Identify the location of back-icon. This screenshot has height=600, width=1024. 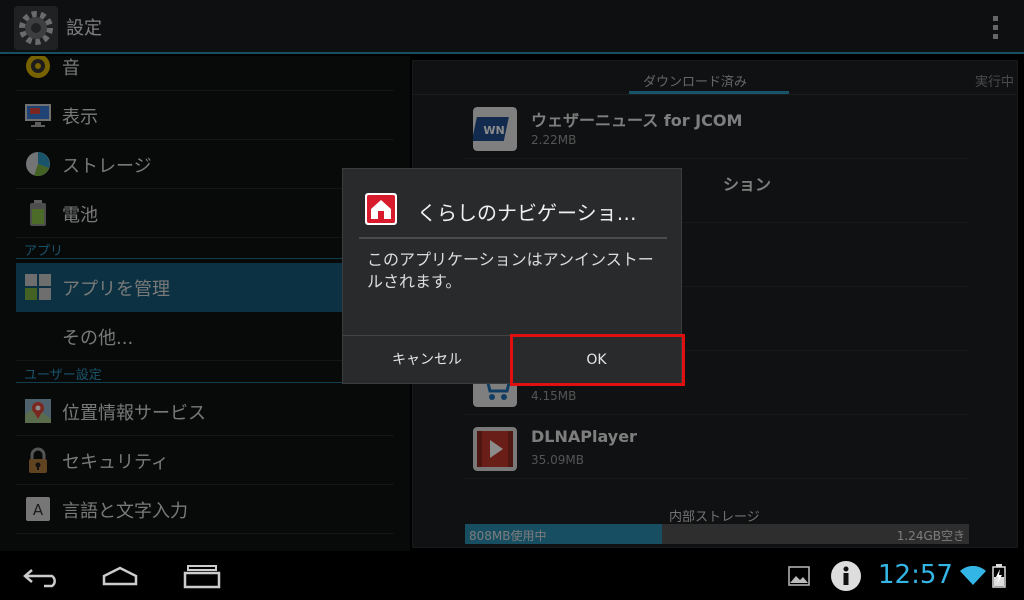
(42, 576).